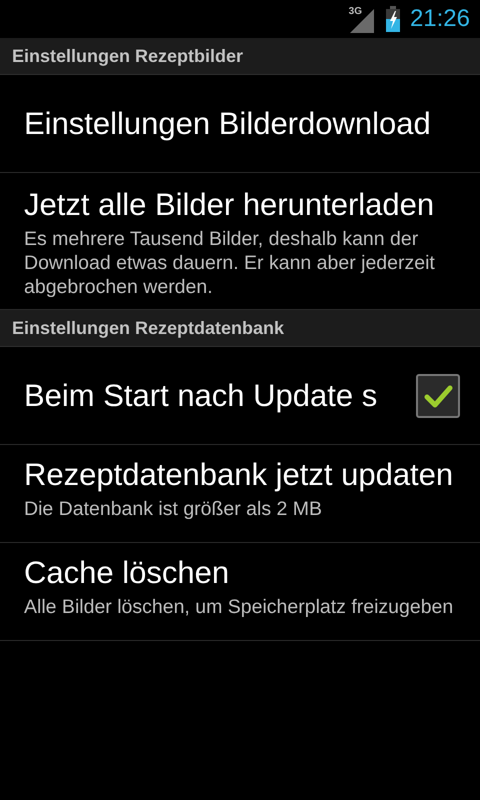 The width and height of the screenshot is (480, 800). Describe the element at coordinates (240, 494) in the screenshot. I see `preference-item: Rezeptdatenbank jetzt updaten Die Datenbank ist größer als 2 MB` at that location.